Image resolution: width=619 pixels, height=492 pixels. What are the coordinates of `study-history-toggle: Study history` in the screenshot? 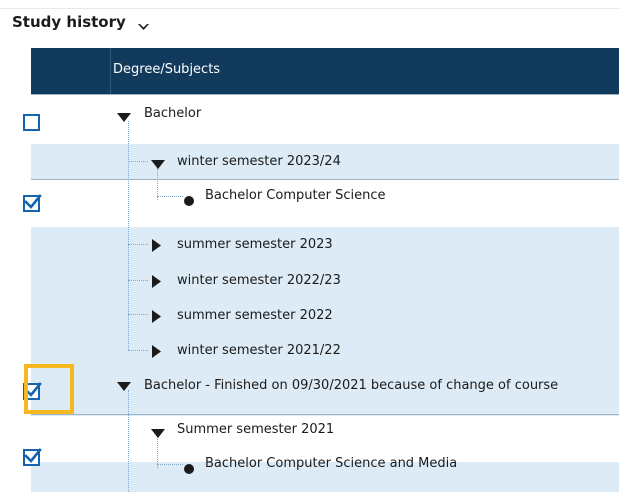 It's located at (81, 22).